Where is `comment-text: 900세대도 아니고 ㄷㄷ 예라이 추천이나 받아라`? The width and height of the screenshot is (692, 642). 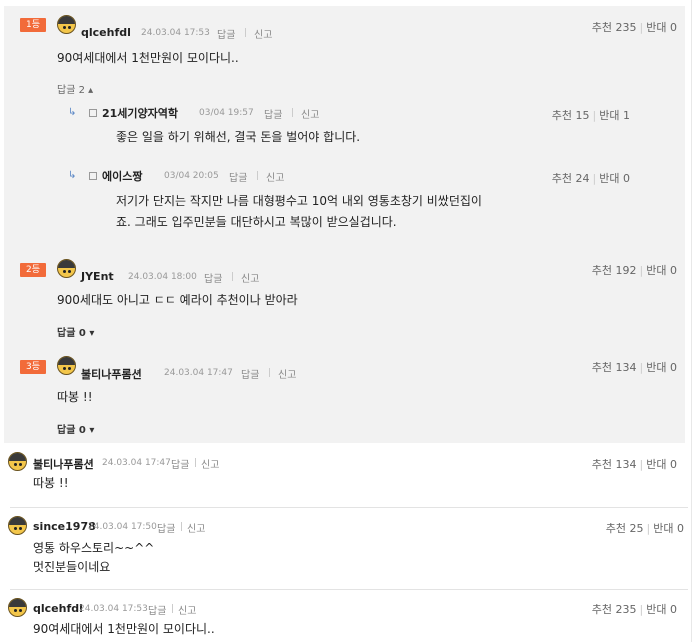
comment-text: 900세대도 아니고 ㄷㄷ 예라이 추천이나 받아라 is located at coordinates (177, 300).